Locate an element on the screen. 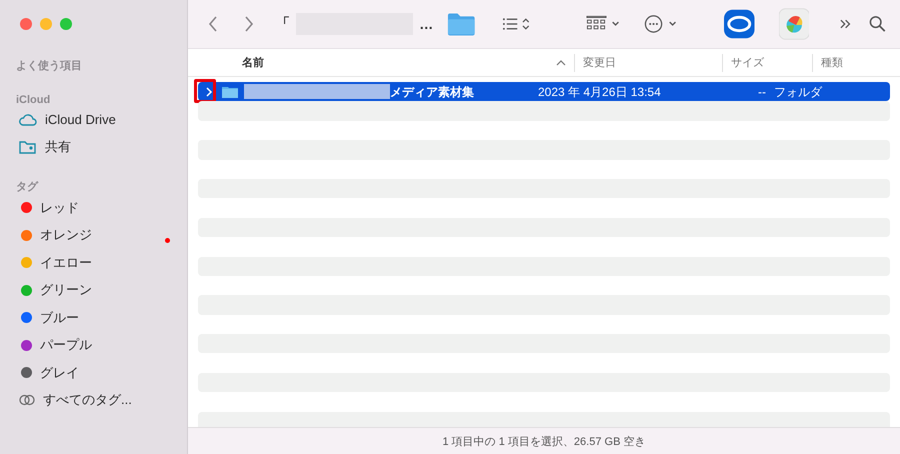 Image resolution: width=900 pixels, height=454 pixels. status-text: 1 項目中の 1 項目を選択、26.57 GB 空き is located at coordinates (544, 440).